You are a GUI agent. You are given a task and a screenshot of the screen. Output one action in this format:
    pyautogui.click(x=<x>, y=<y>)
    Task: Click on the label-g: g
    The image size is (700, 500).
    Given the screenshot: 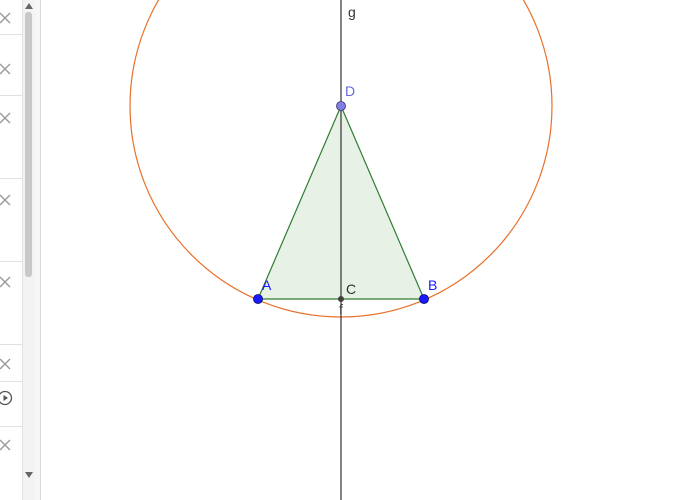 What is the action you would take?
    pyautogui.click(x=352, y=12)
    